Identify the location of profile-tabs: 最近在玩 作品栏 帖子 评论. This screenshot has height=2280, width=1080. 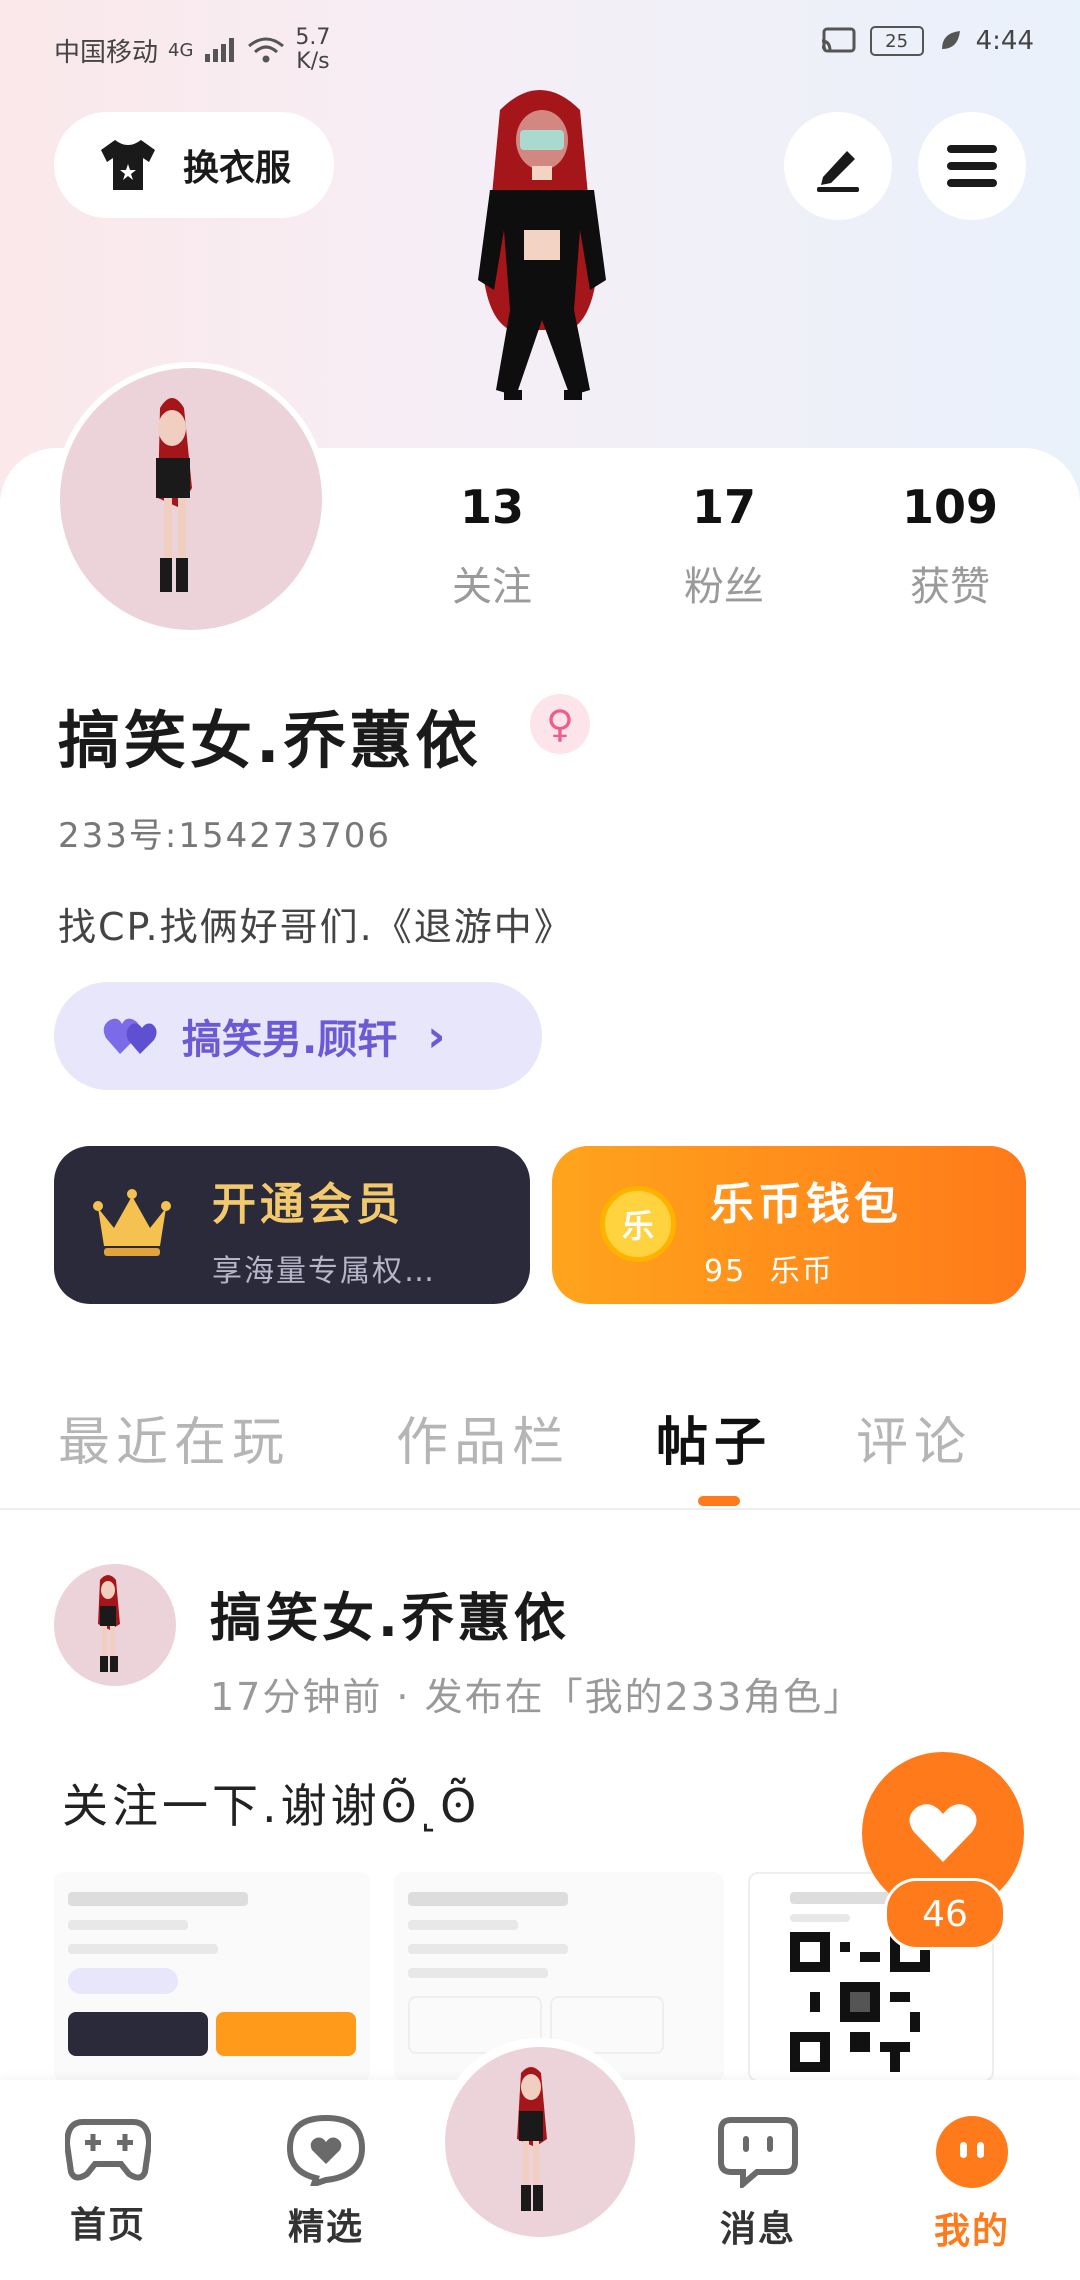
(540, 1455).